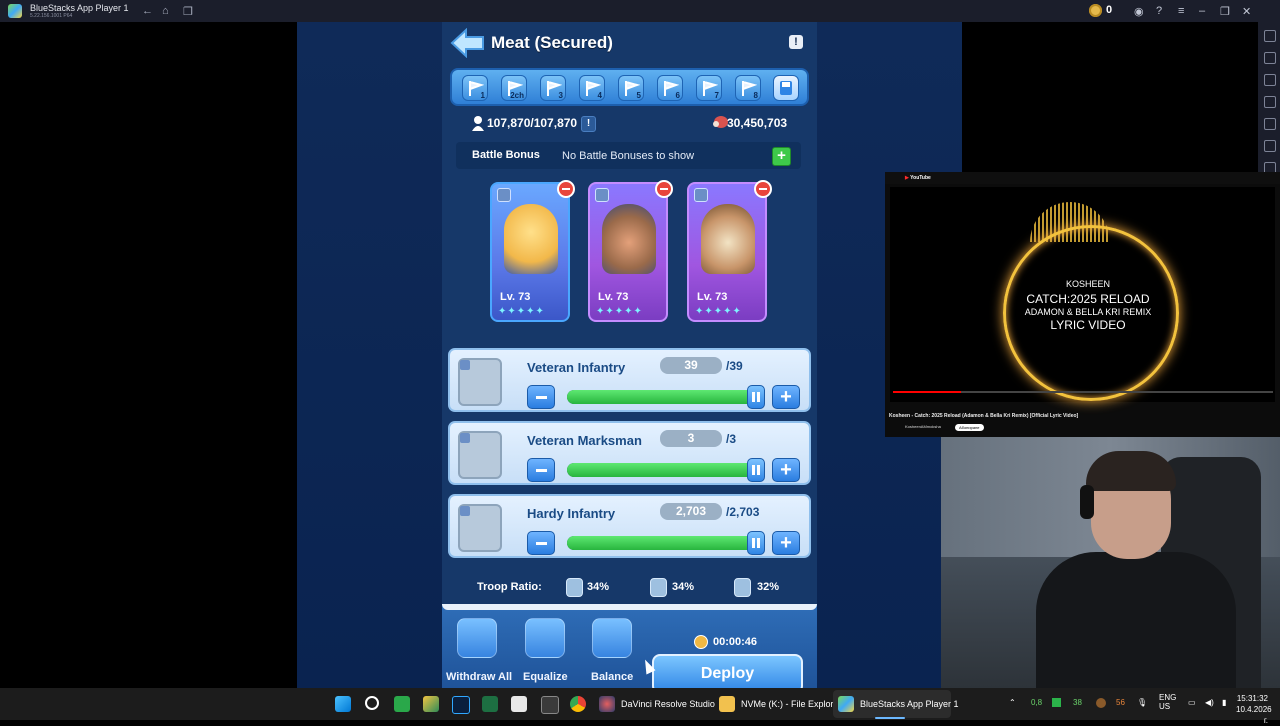 This screenshot has height=726, width=1280. Describe the element at coordinates (701, 642) in the screenshot. I see `clock-icon` at that location.